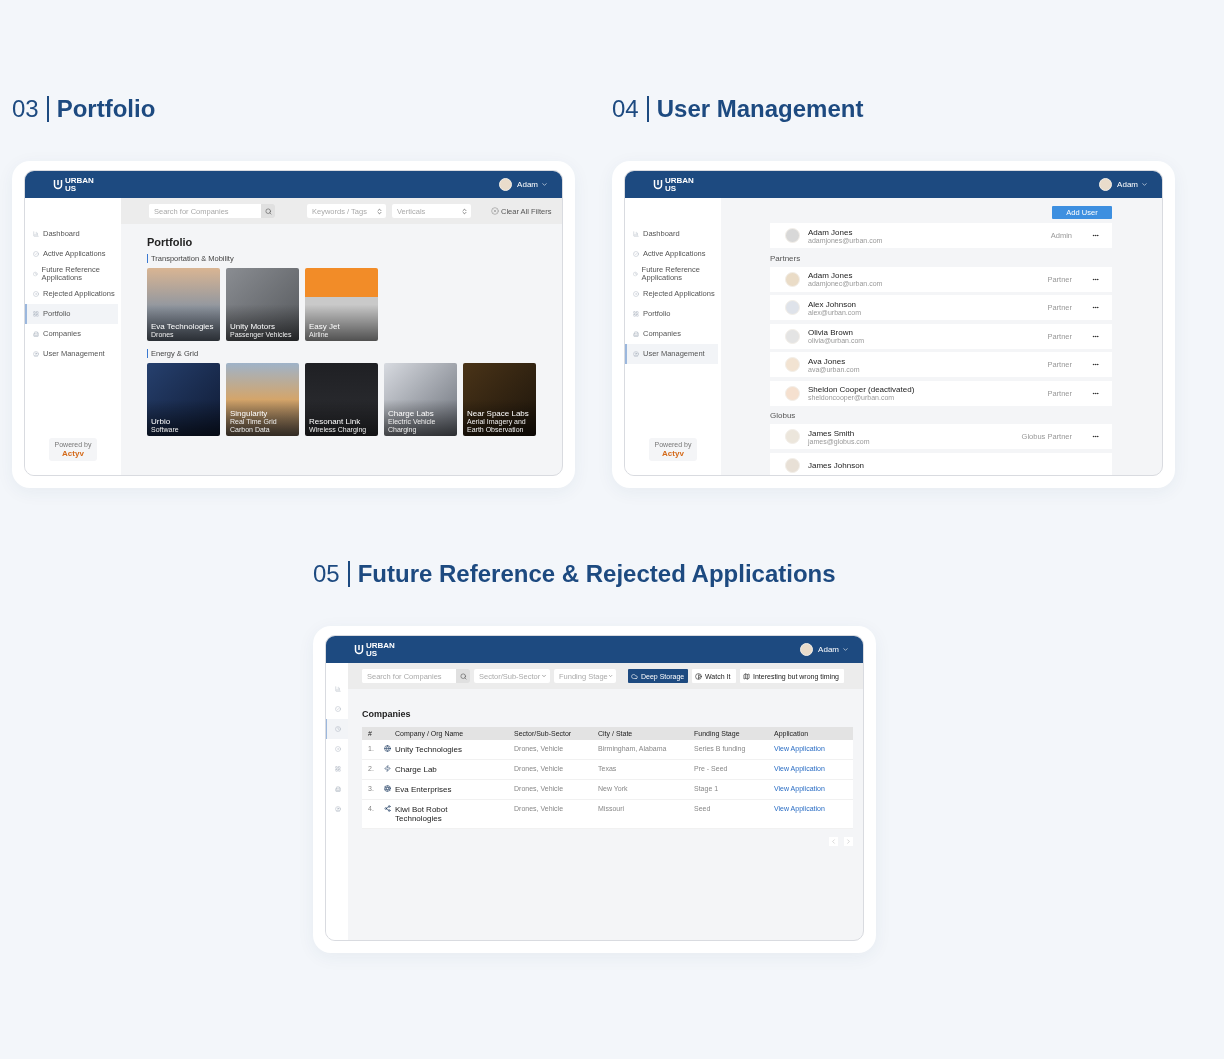 The image size is (1224, 1059). Describe the element at coordinates (625, 109) in the screenshot. I see `section-number: 04` at that location.